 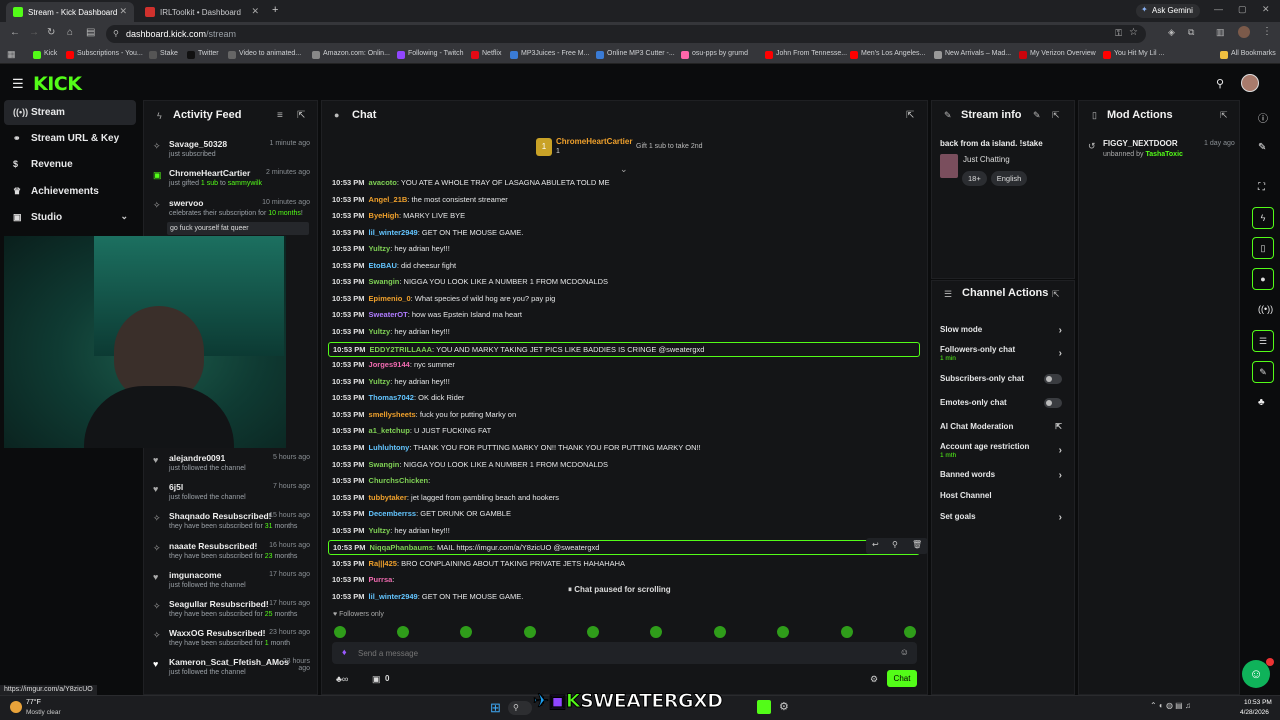 I want to click on message-username: EtoBAU, so click(x=383, y=265).